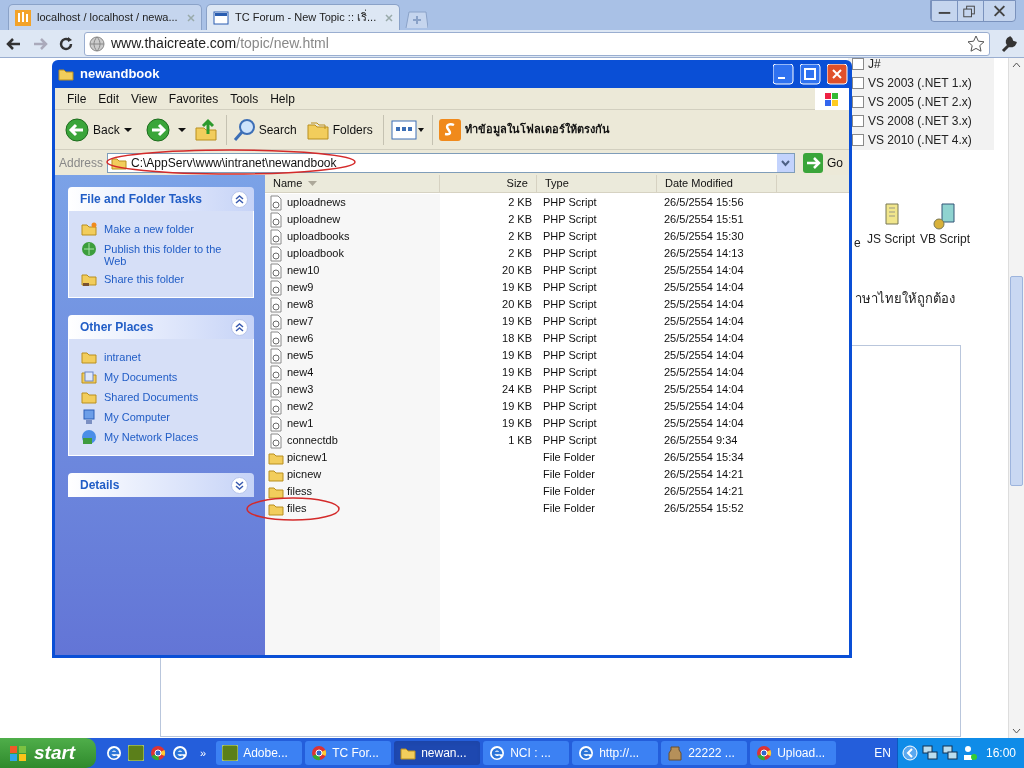 The width and height of the screenshot is (1024, 768). What do you see at coordinates (969, 753) in the screenshot?
I see `user-status-icon` at bounding box center [969, 753].